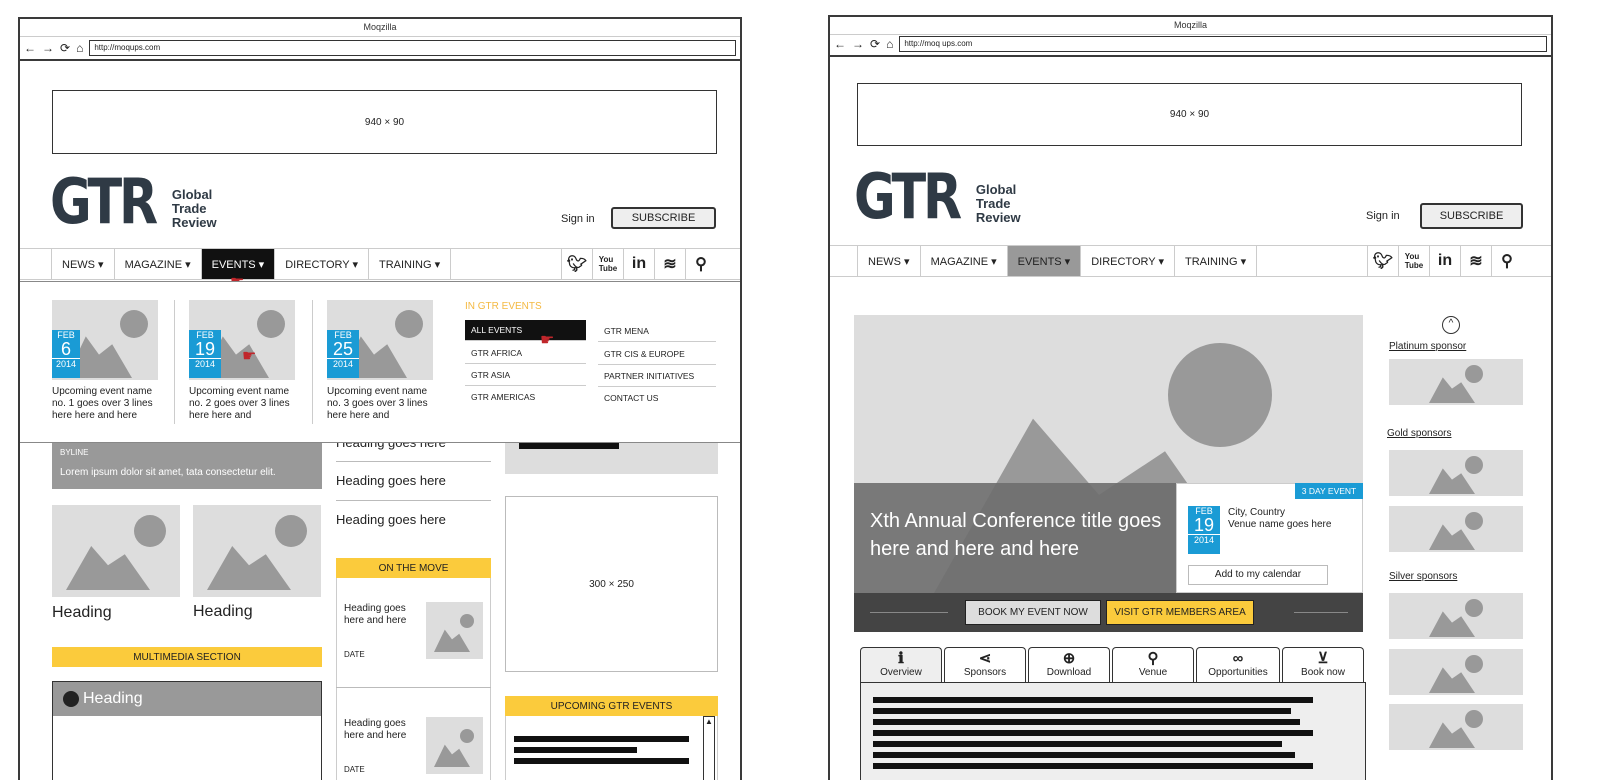 The height and width of the screenshot is (780, 1597). Describe the element at coordinates (113, 699) in the screenshot. I see `media-heading: Heading` at that location.